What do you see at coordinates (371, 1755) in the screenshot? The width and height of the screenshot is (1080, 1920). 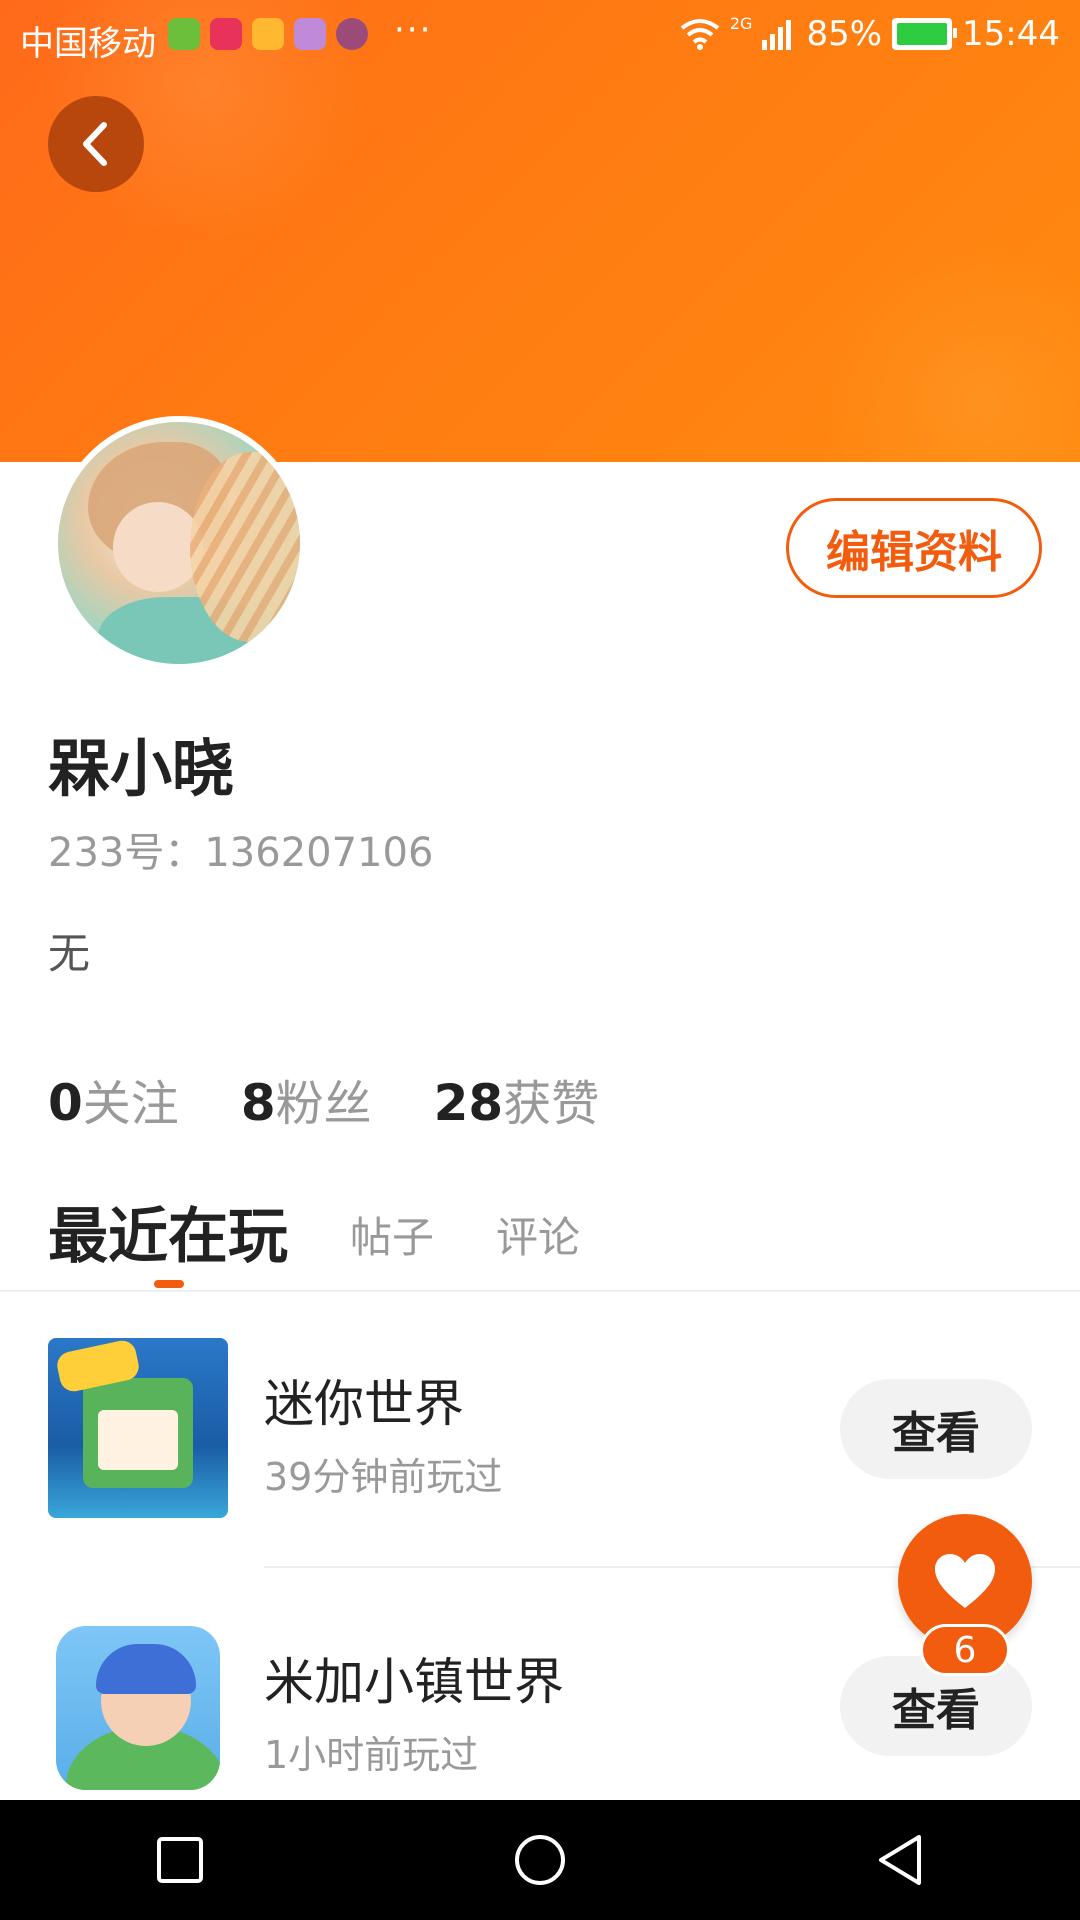 I see `game-played-time: 1小时前玩过` at bounding box center [371, 1755].